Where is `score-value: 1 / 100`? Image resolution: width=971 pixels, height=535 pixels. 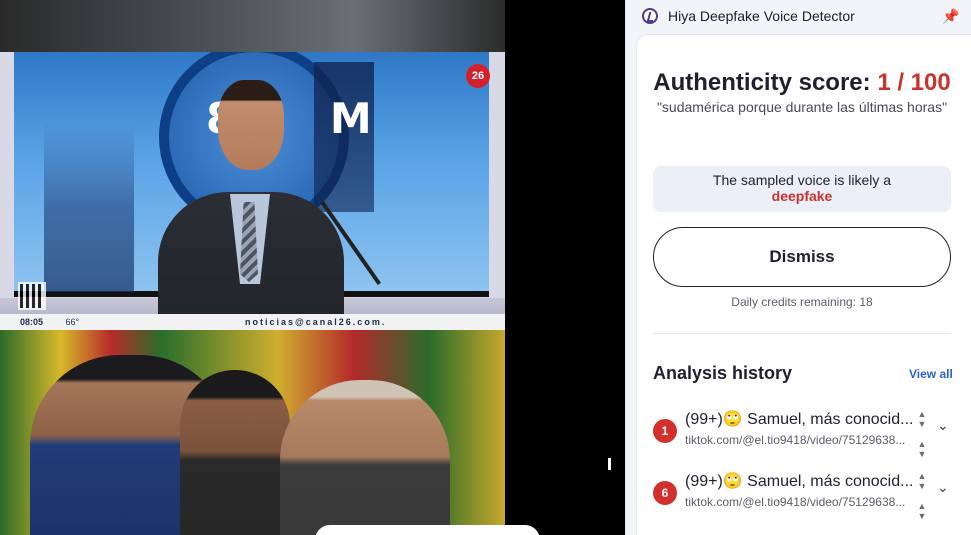 score-value: 1 / 100 is located at coordinates (914, 82).